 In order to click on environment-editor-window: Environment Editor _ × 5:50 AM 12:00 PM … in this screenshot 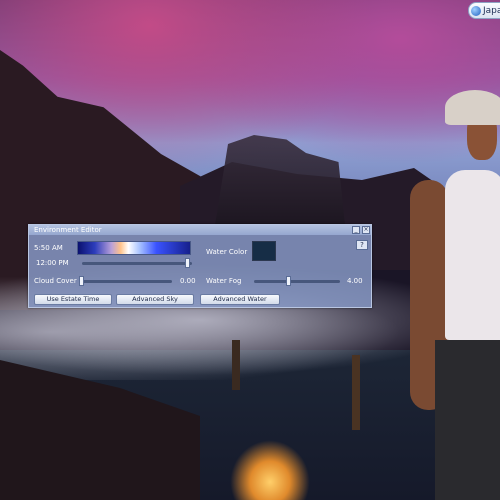, I will do `click(200, 266)`.